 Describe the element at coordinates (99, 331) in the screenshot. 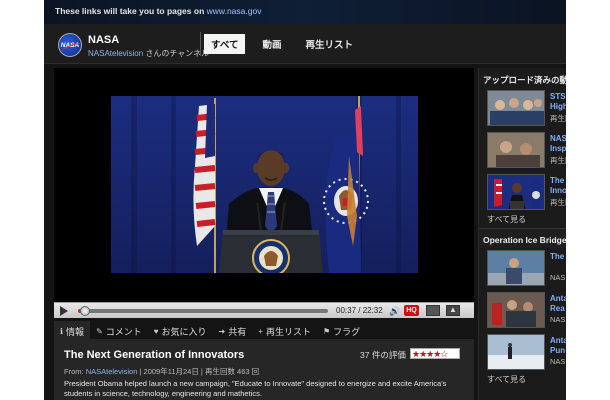

I see `comment-icon: ✎` at that location.